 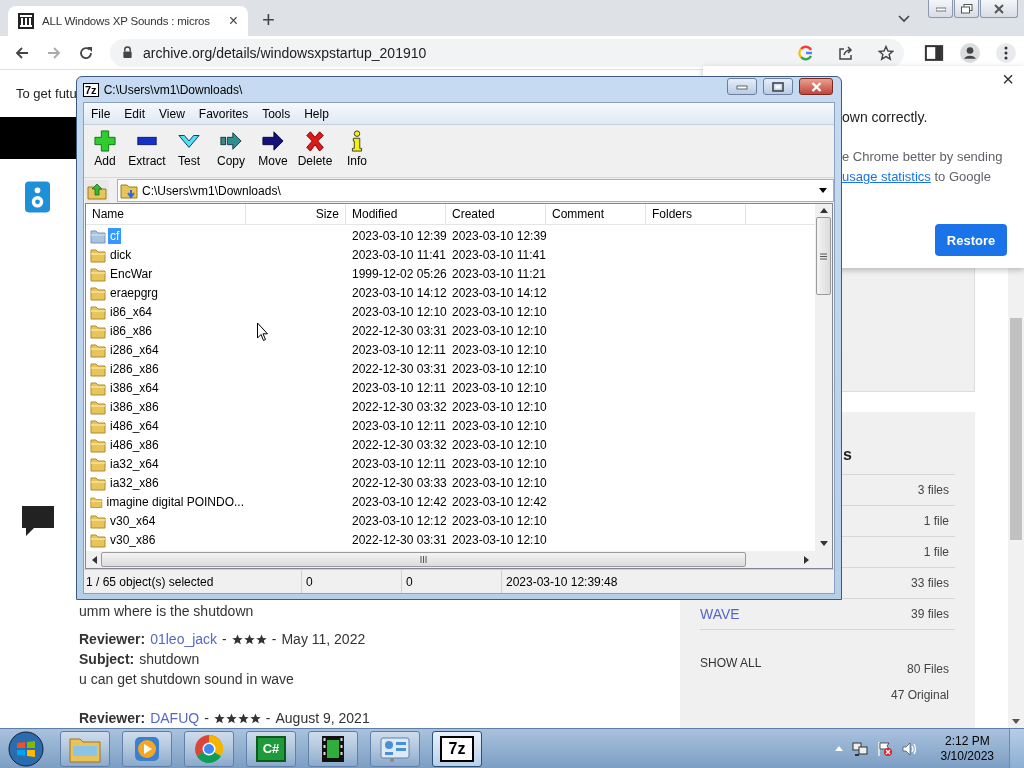 What do you see at coordinates (806, 52) in the screenshot?
I see `colored-ring-icon` at bounding box center [806, 52].